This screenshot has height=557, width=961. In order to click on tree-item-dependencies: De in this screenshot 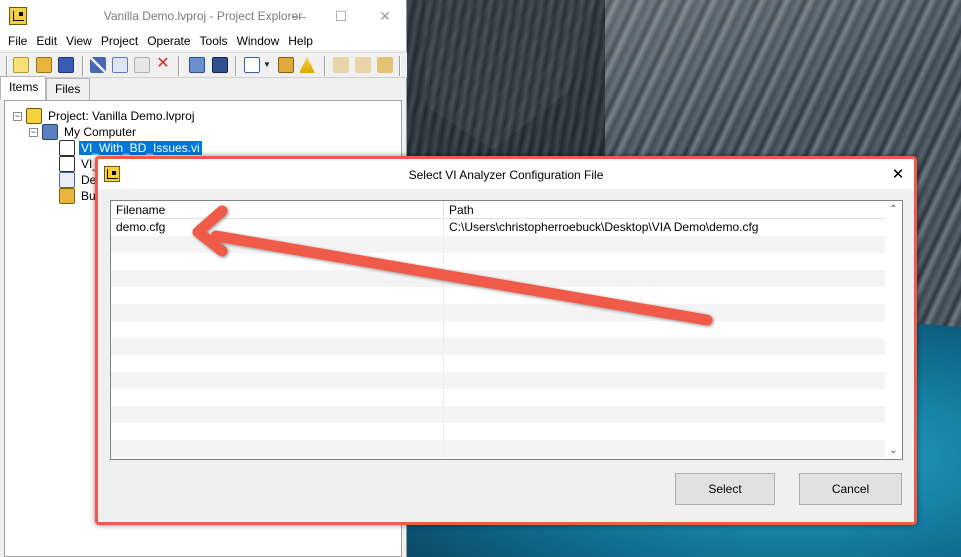, I will do `click(76, 180)`.